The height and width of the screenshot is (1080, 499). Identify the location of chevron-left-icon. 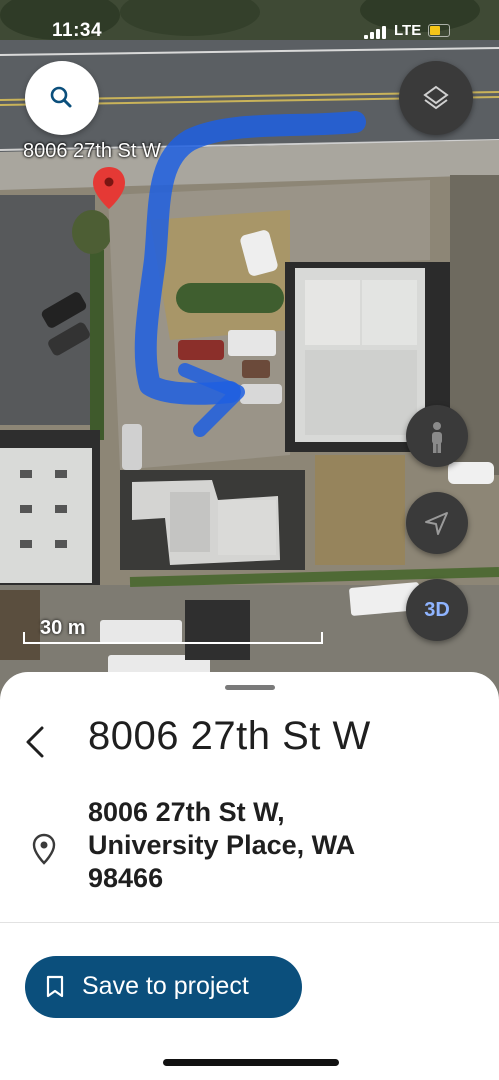
(35, 742).